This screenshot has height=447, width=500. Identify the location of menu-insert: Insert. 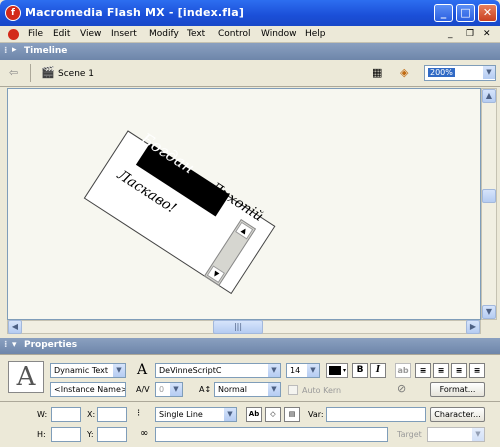
(124, 34).